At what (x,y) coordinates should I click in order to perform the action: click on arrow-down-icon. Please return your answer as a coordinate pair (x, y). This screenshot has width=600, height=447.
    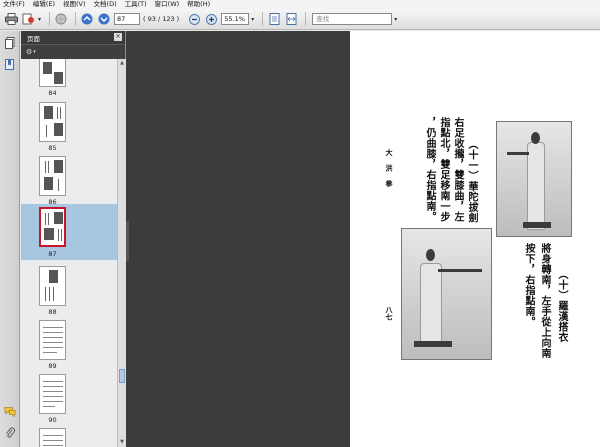
    Looking at the image, I should click on (104, 19).